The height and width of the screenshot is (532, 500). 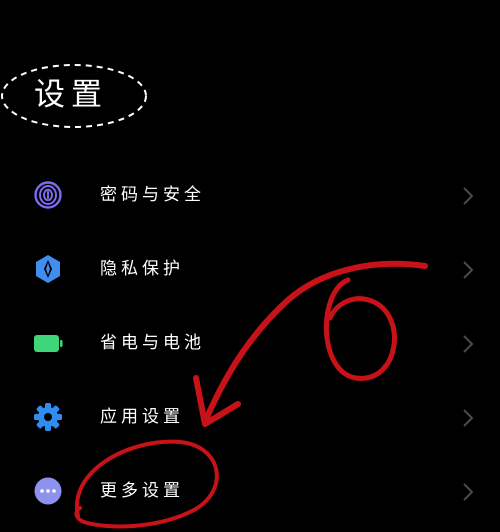 What do you see at coordinates (142, 491) in the screenshot?
I see `settings-item-label: 更多设置` at bounding box center [142, 491].